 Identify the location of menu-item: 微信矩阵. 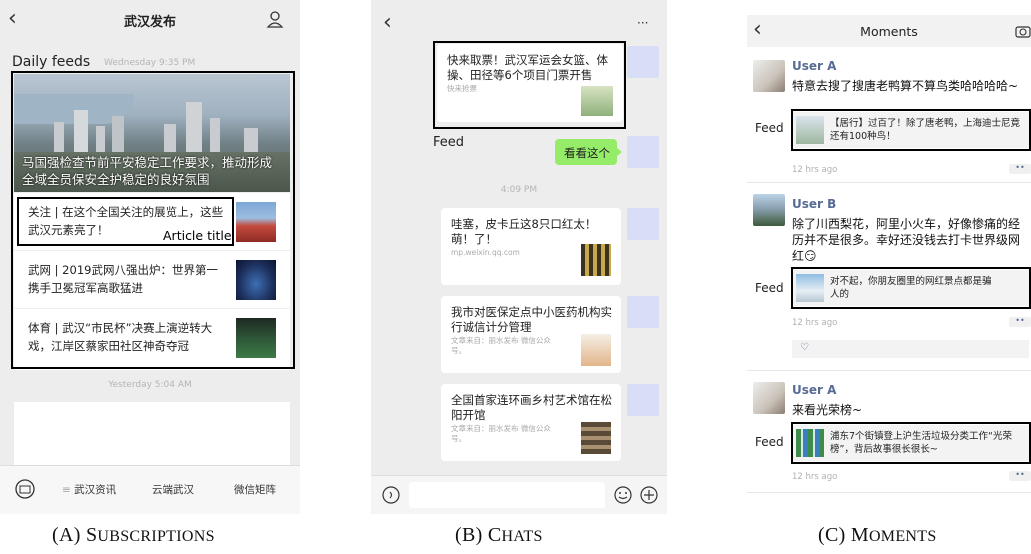
(255, 489).